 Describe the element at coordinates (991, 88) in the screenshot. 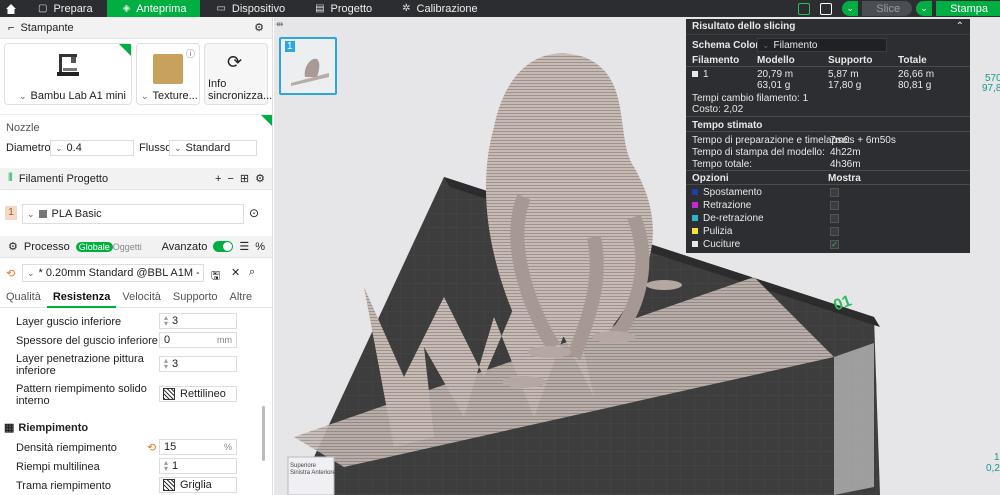

I see `layer-top-height: 97,8` at that location.